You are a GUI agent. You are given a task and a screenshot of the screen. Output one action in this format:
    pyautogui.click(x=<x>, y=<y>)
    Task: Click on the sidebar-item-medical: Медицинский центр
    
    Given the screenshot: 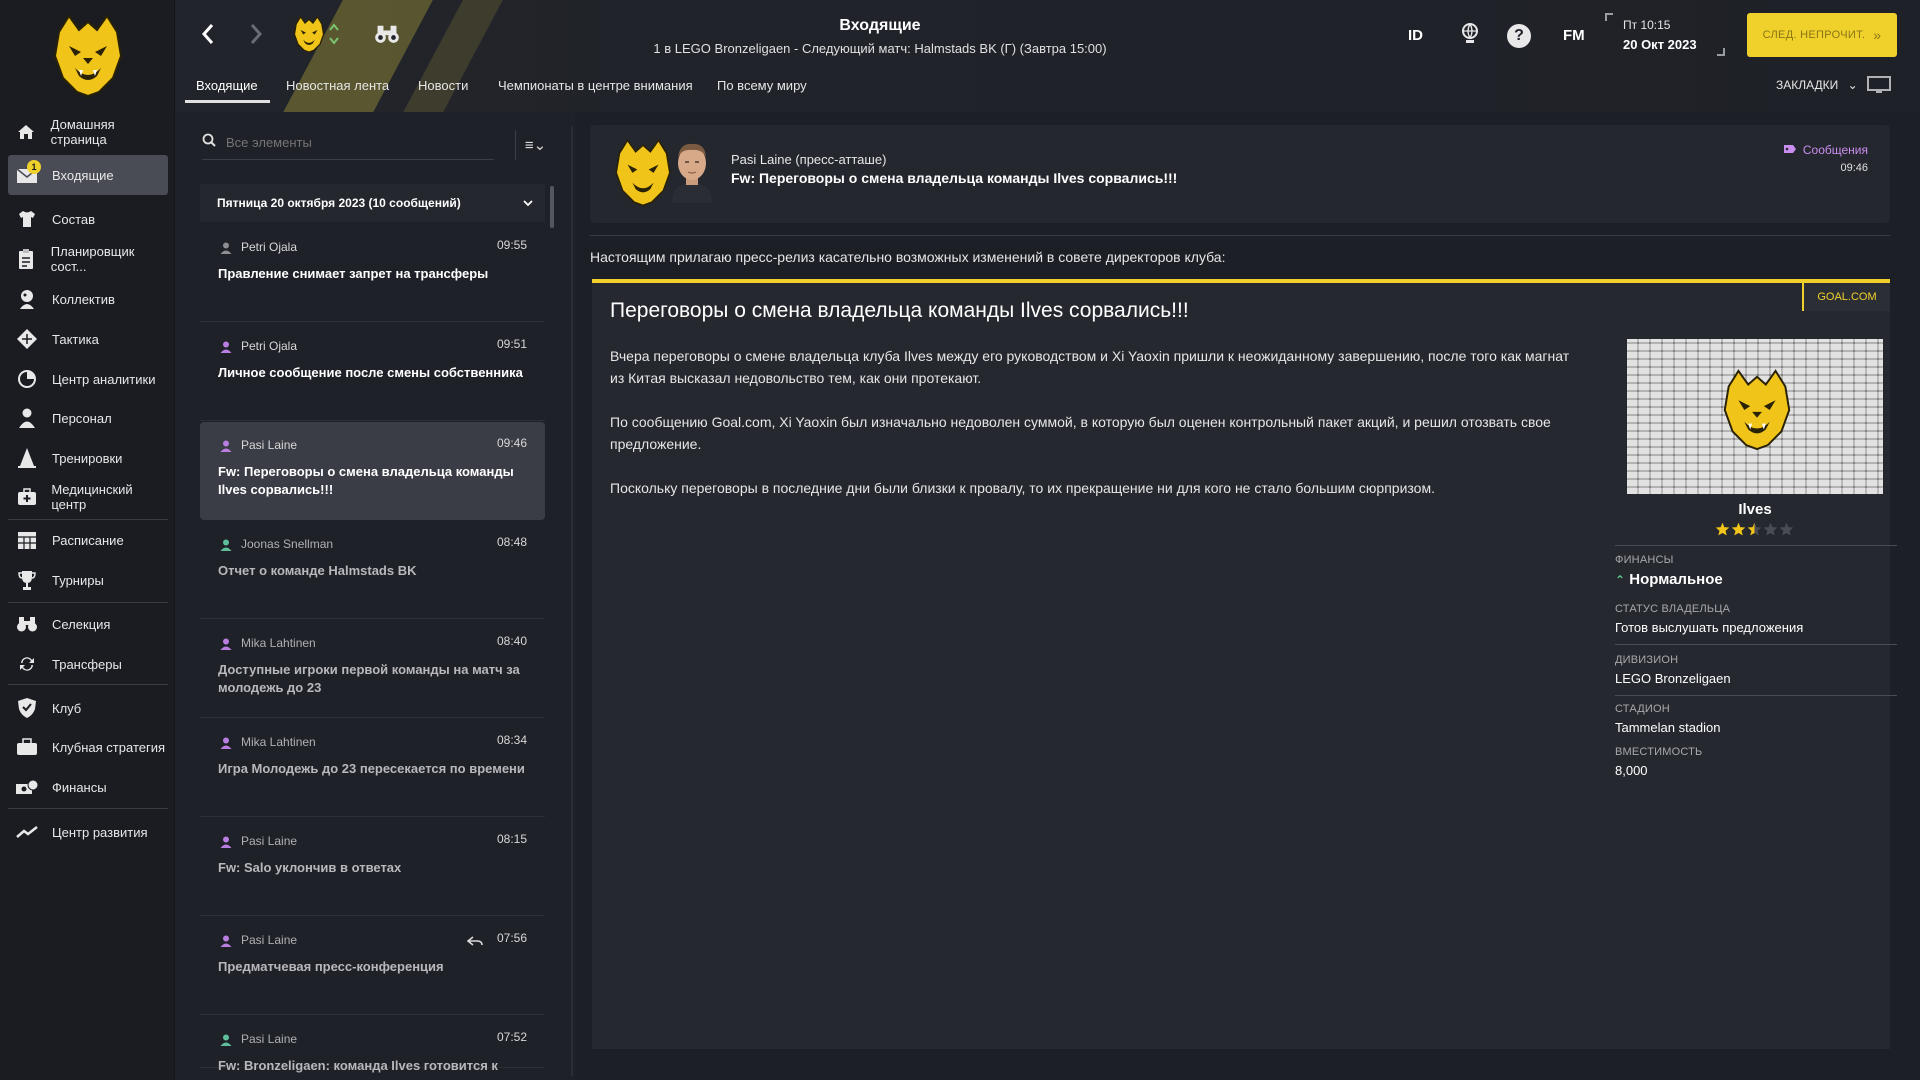 What is the action you would take?
    pyautogui.click(x=88, y=497)
    